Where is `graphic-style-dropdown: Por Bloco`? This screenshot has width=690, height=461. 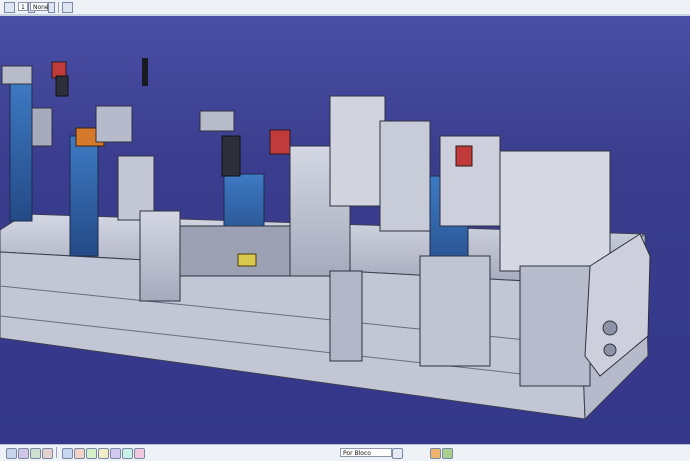
graphic-style-dropdown: Por Bloco is located at coordinates (366, 452).